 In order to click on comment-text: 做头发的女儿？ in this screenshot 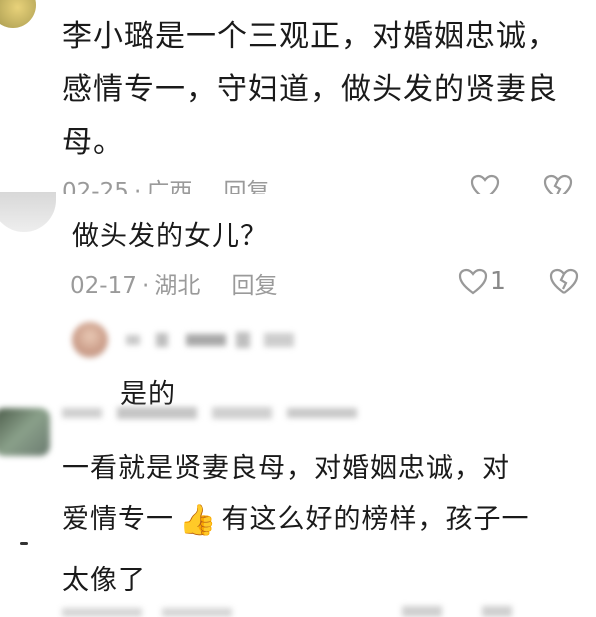, I will do `click(170, 236)`.